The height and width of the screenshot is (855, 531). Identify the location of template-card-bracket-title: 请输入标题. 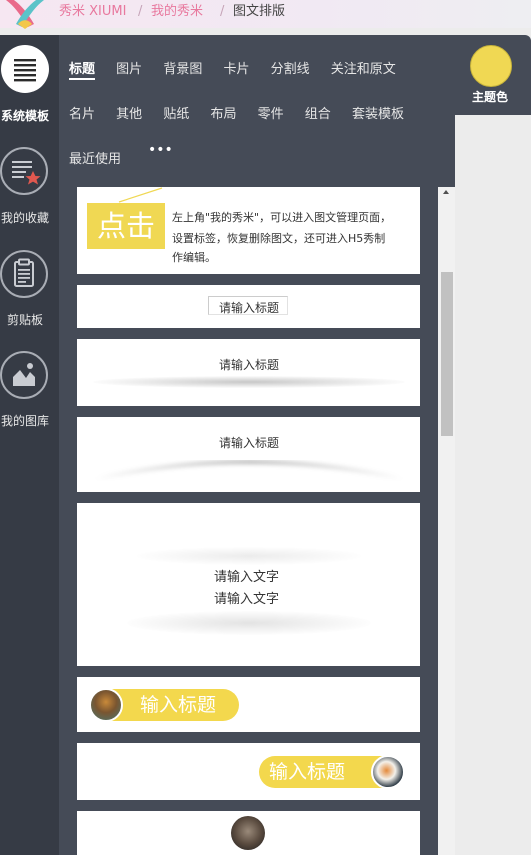
(248, 306).